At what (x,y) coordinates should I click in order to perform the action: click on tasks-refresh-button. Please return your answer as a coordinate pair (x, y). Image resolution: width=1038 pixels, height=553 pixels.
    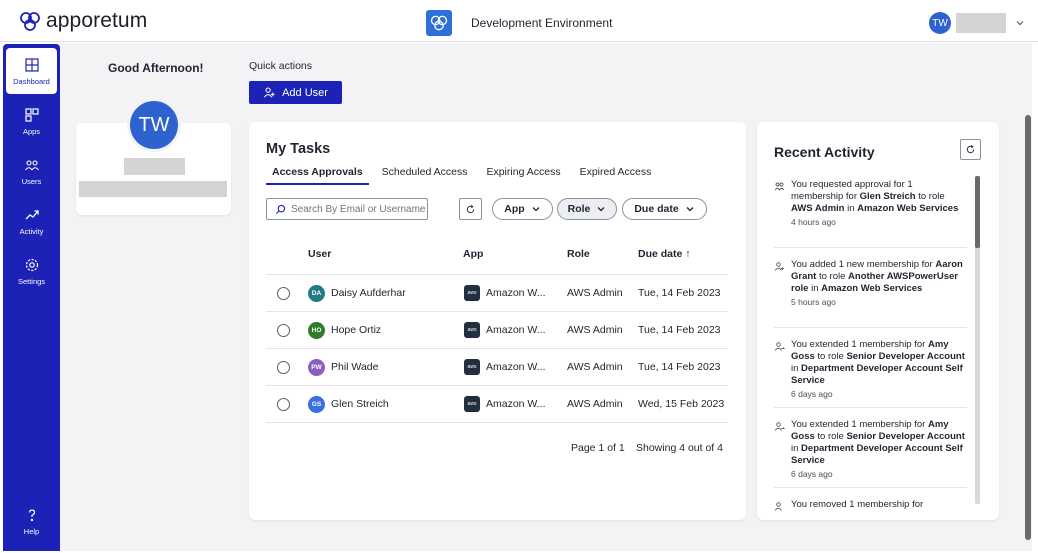
    Looking at the image, I should click on (470, 209).